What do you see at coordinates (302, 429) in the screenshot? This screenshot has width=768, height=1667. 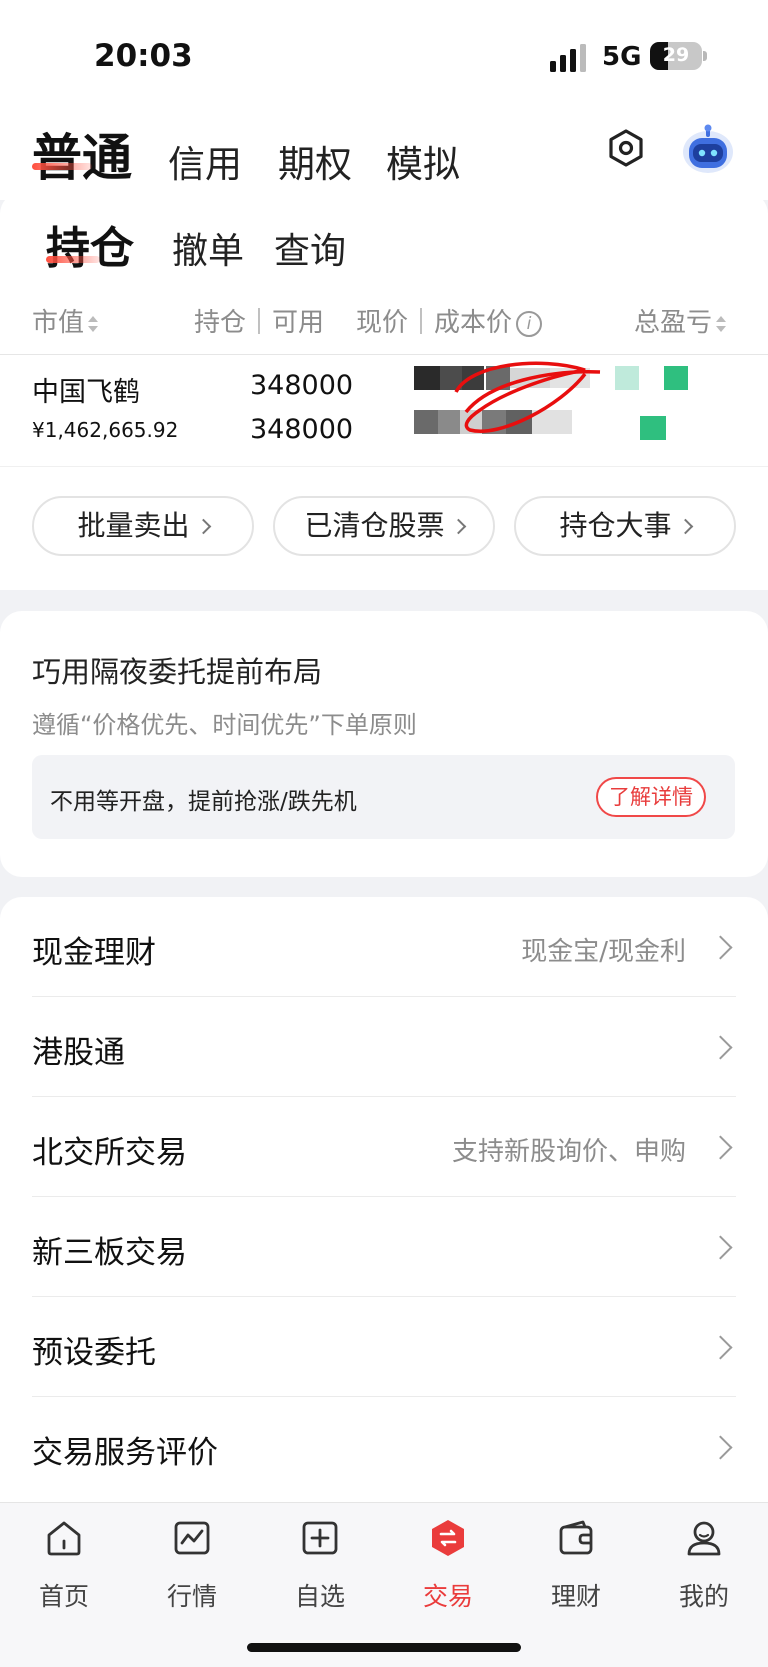 I see `stock-available: 348000` at bounding box center [302, 429].